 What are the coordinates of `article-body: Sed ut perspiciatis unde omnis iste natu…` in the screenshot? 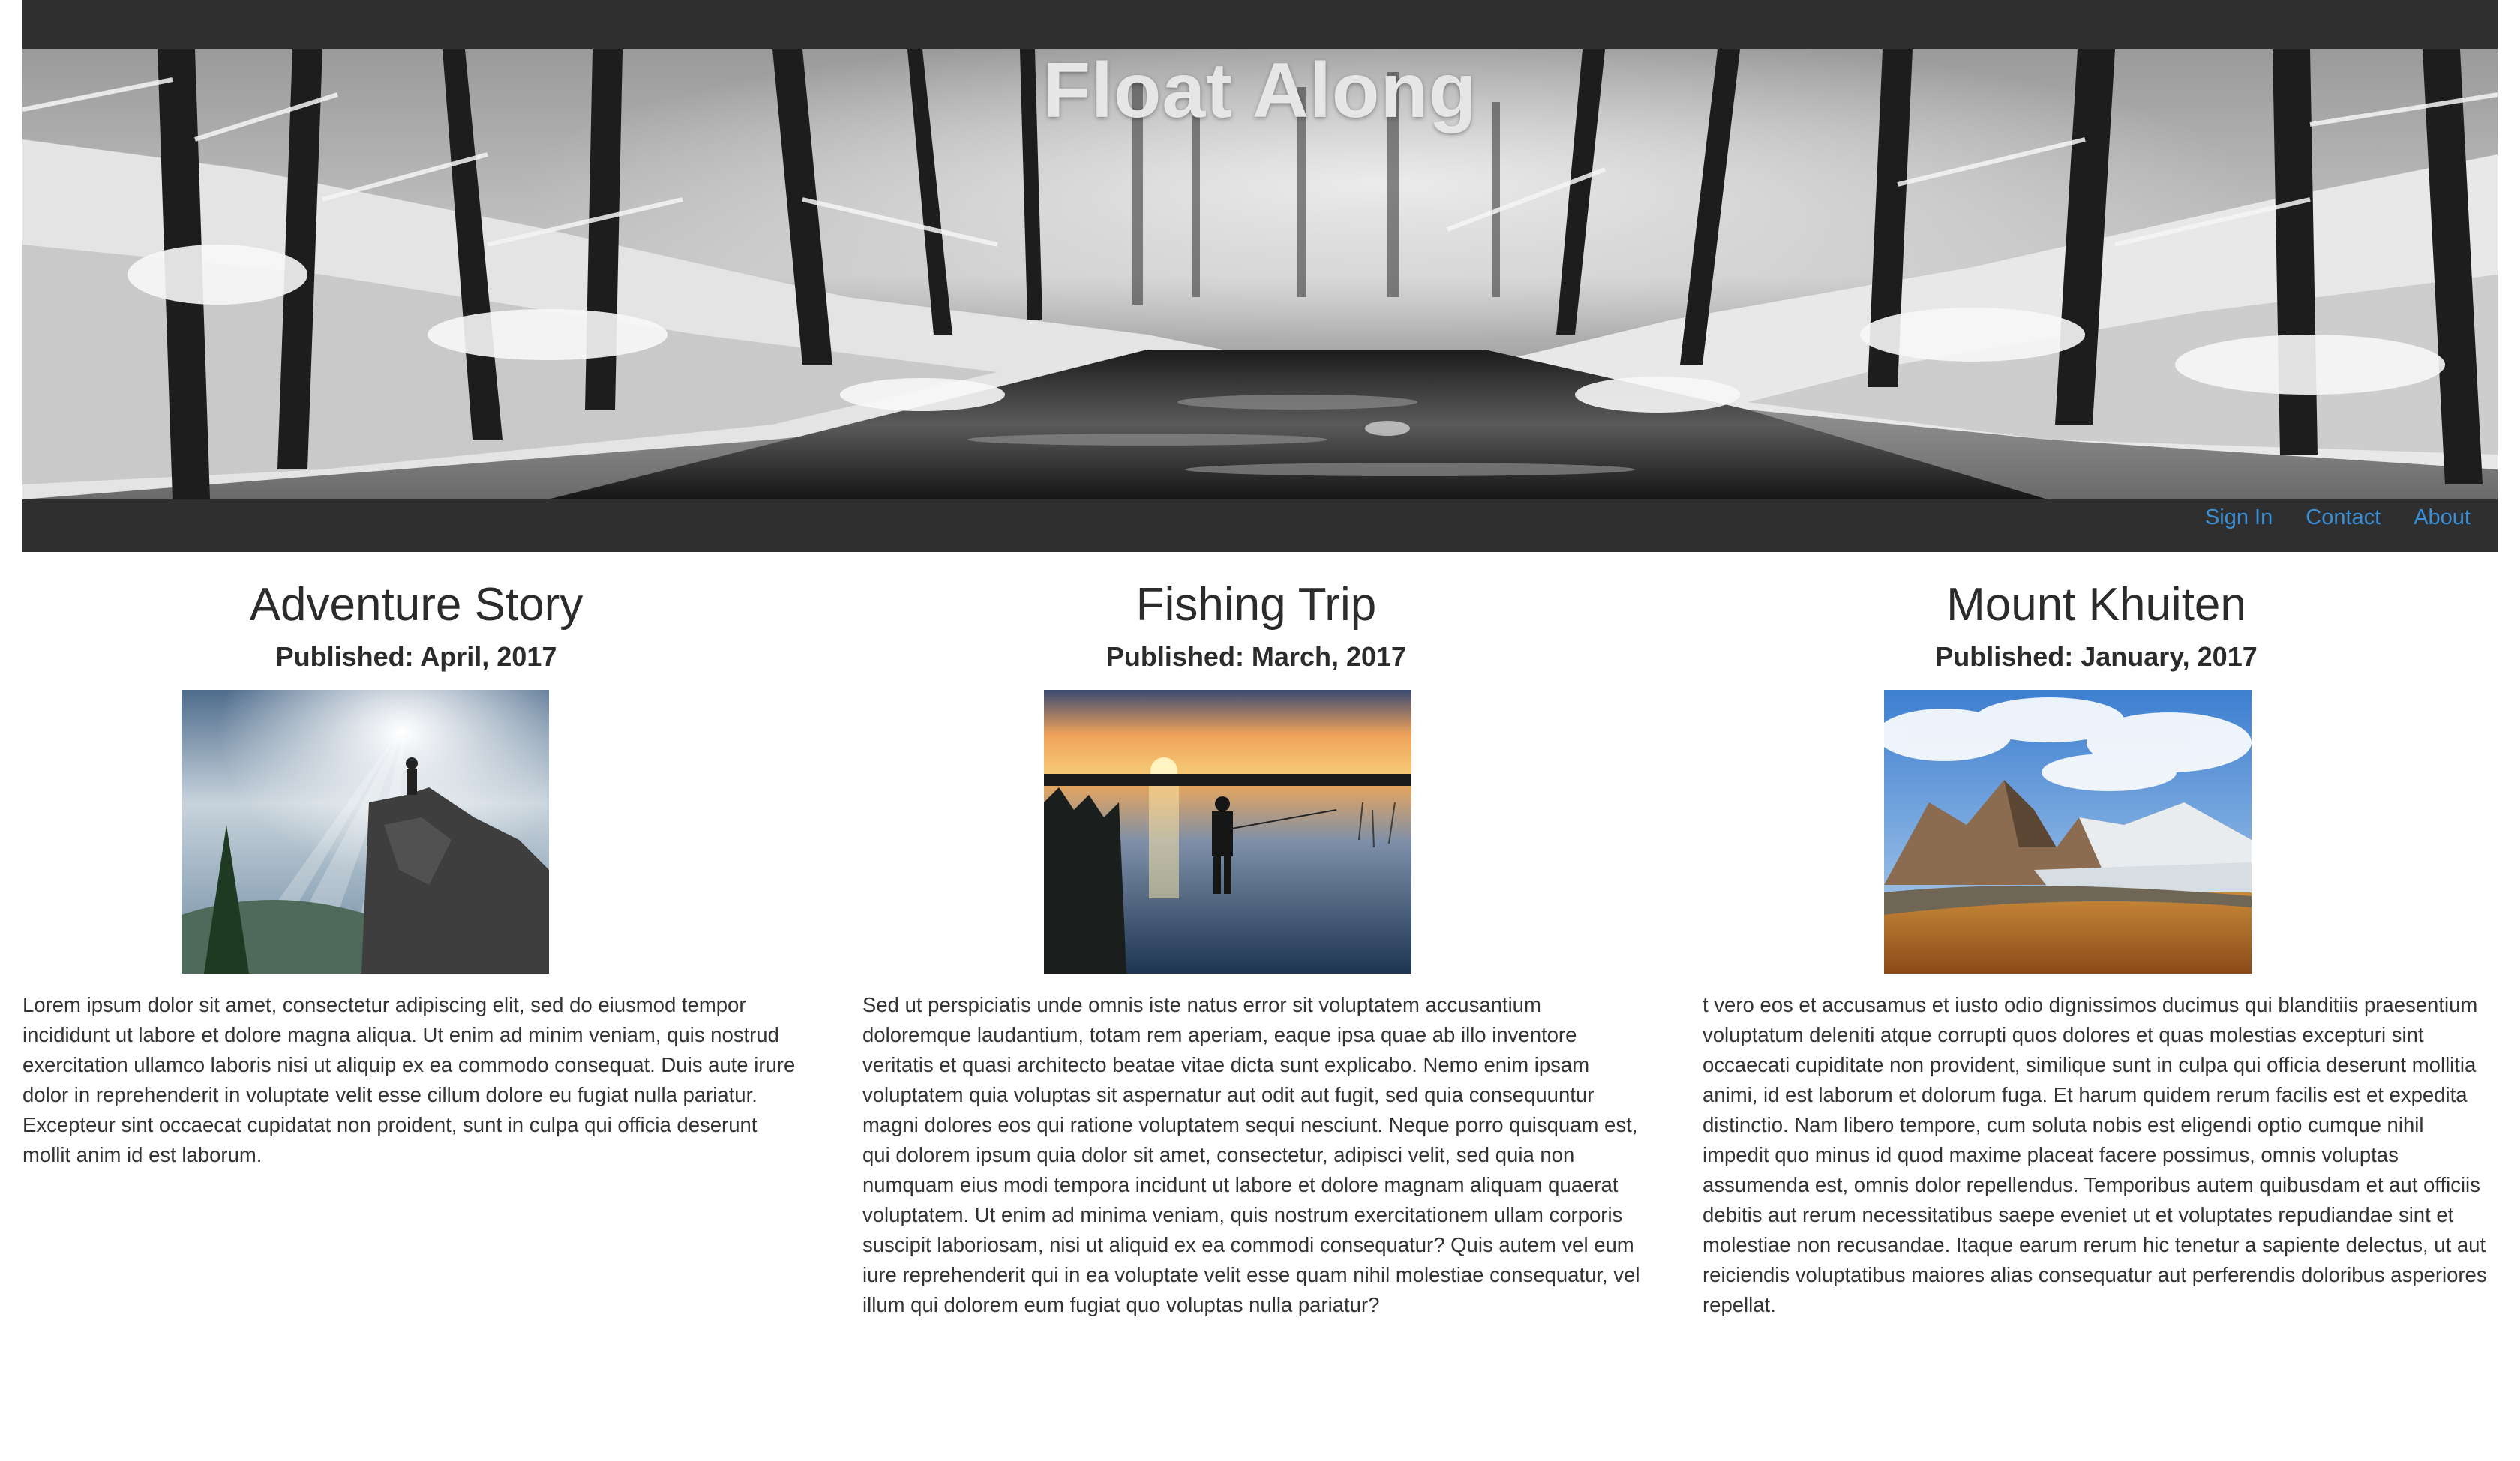 It's located at (1251, 1154).